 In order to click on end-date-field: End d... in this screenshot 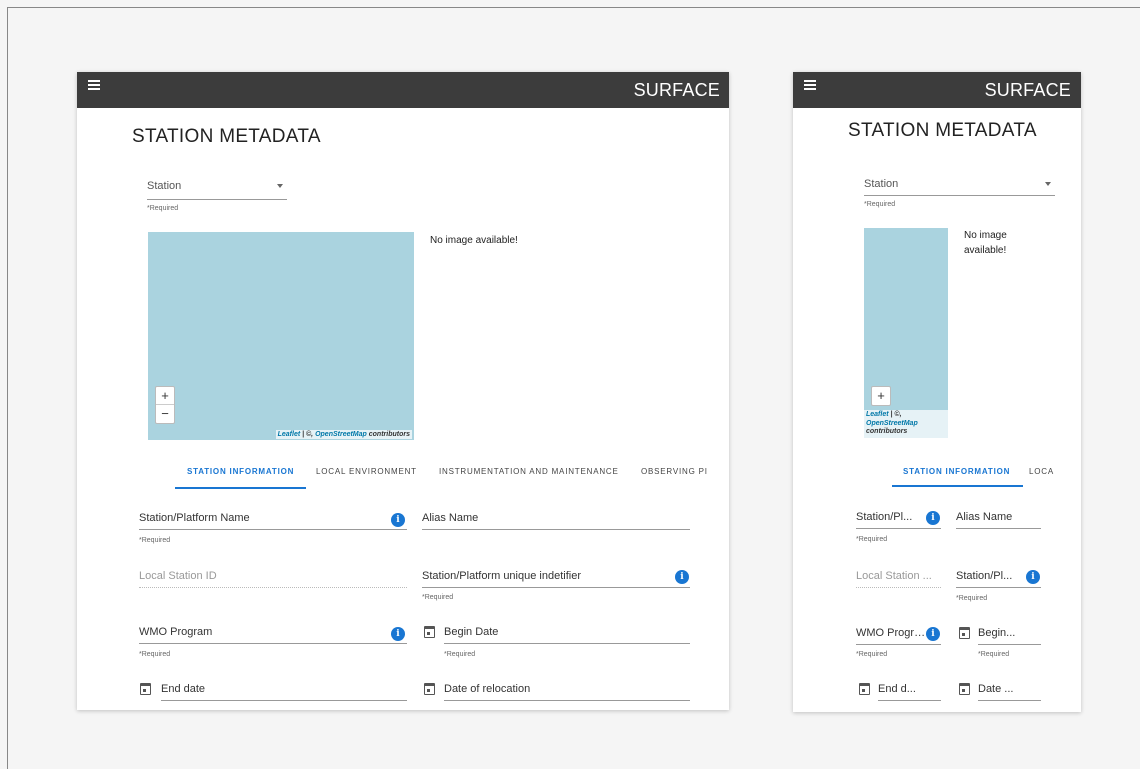, I will do `click(909, 692)`.